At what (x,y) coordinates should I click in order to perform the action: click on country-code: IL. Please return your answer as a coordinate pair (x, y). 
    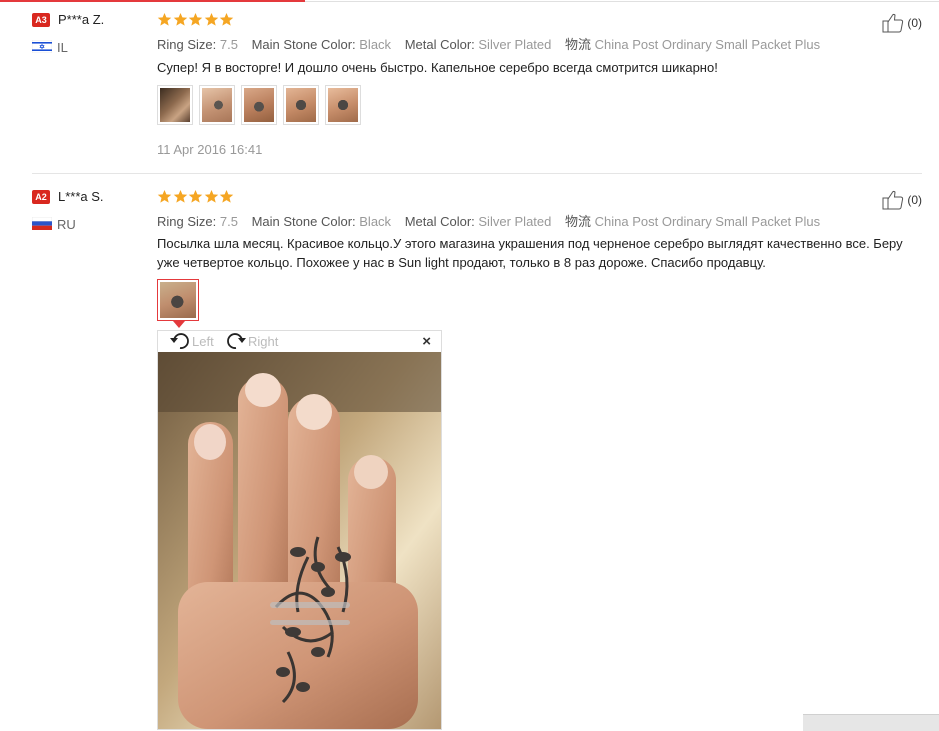
    Looking at the image, I should click on (62, 47).